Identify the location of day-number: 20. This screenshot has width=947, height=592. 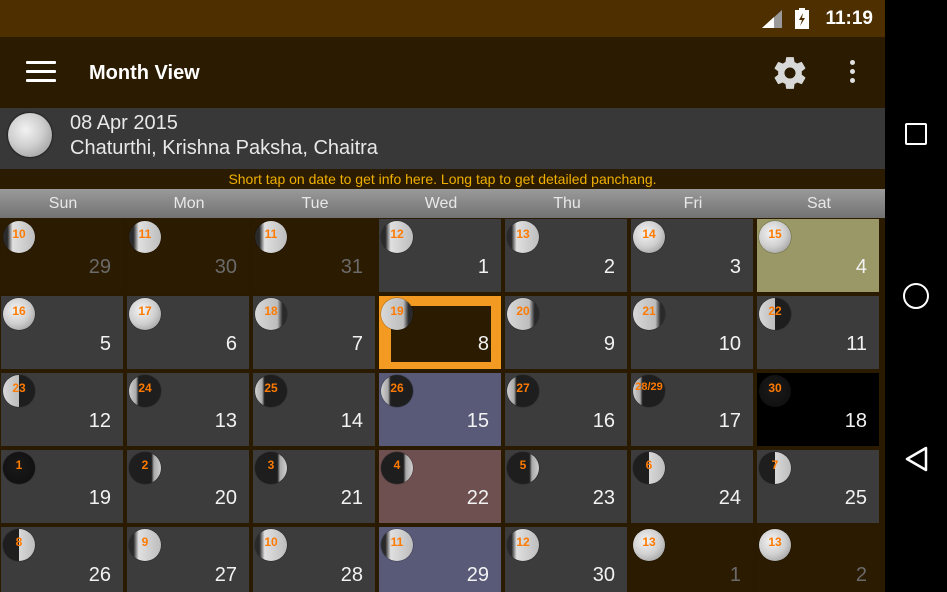
(225, 498).